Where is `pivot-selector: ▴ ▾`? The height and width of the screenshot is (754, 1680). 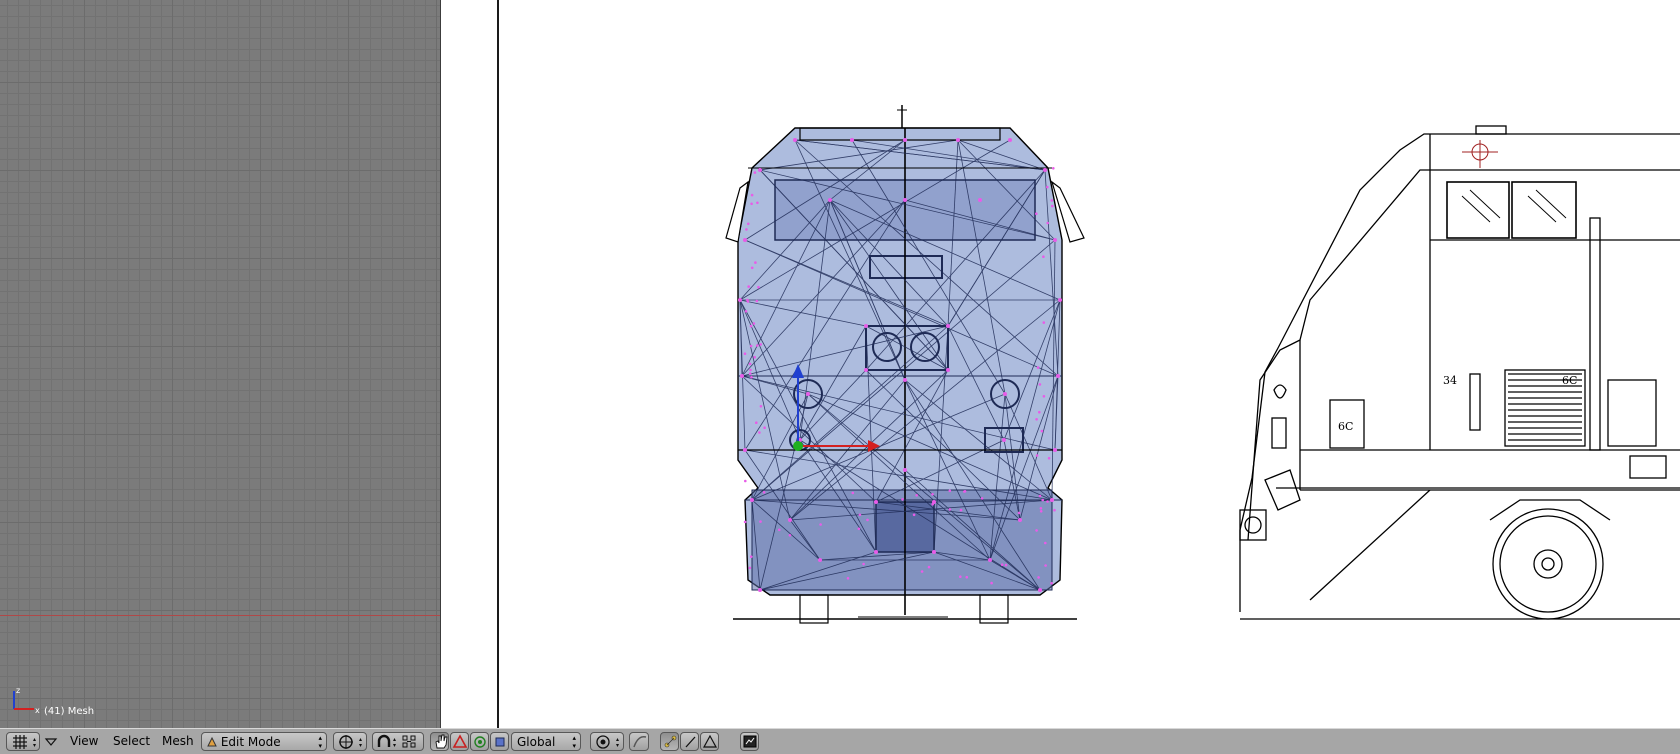
pivot-selector: ▴ ▾ is located at coordinates (350, 741).